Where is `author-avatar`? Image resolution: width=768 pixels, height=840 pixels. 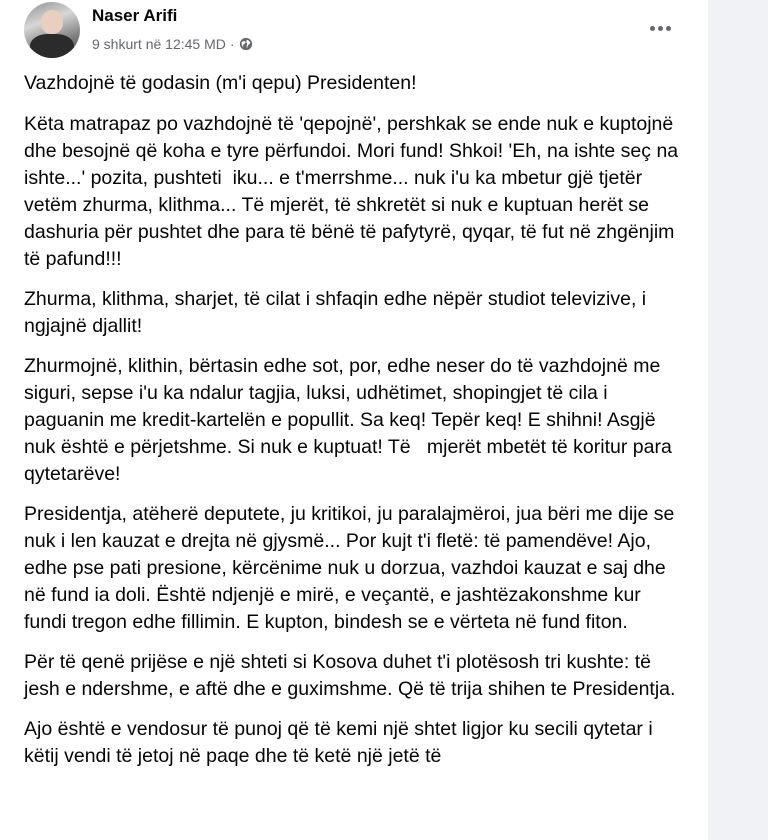
author-avatar is located at coordinates (52, 30).